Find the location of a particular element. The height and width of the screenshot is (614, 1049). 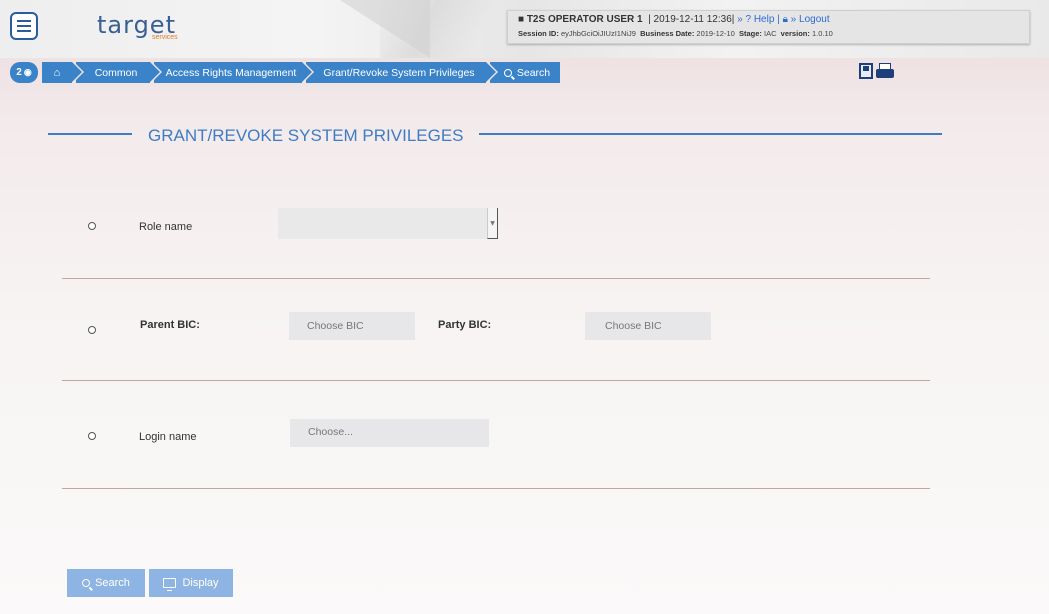

logo-subtitle: services is located at coordinates (165, 37).